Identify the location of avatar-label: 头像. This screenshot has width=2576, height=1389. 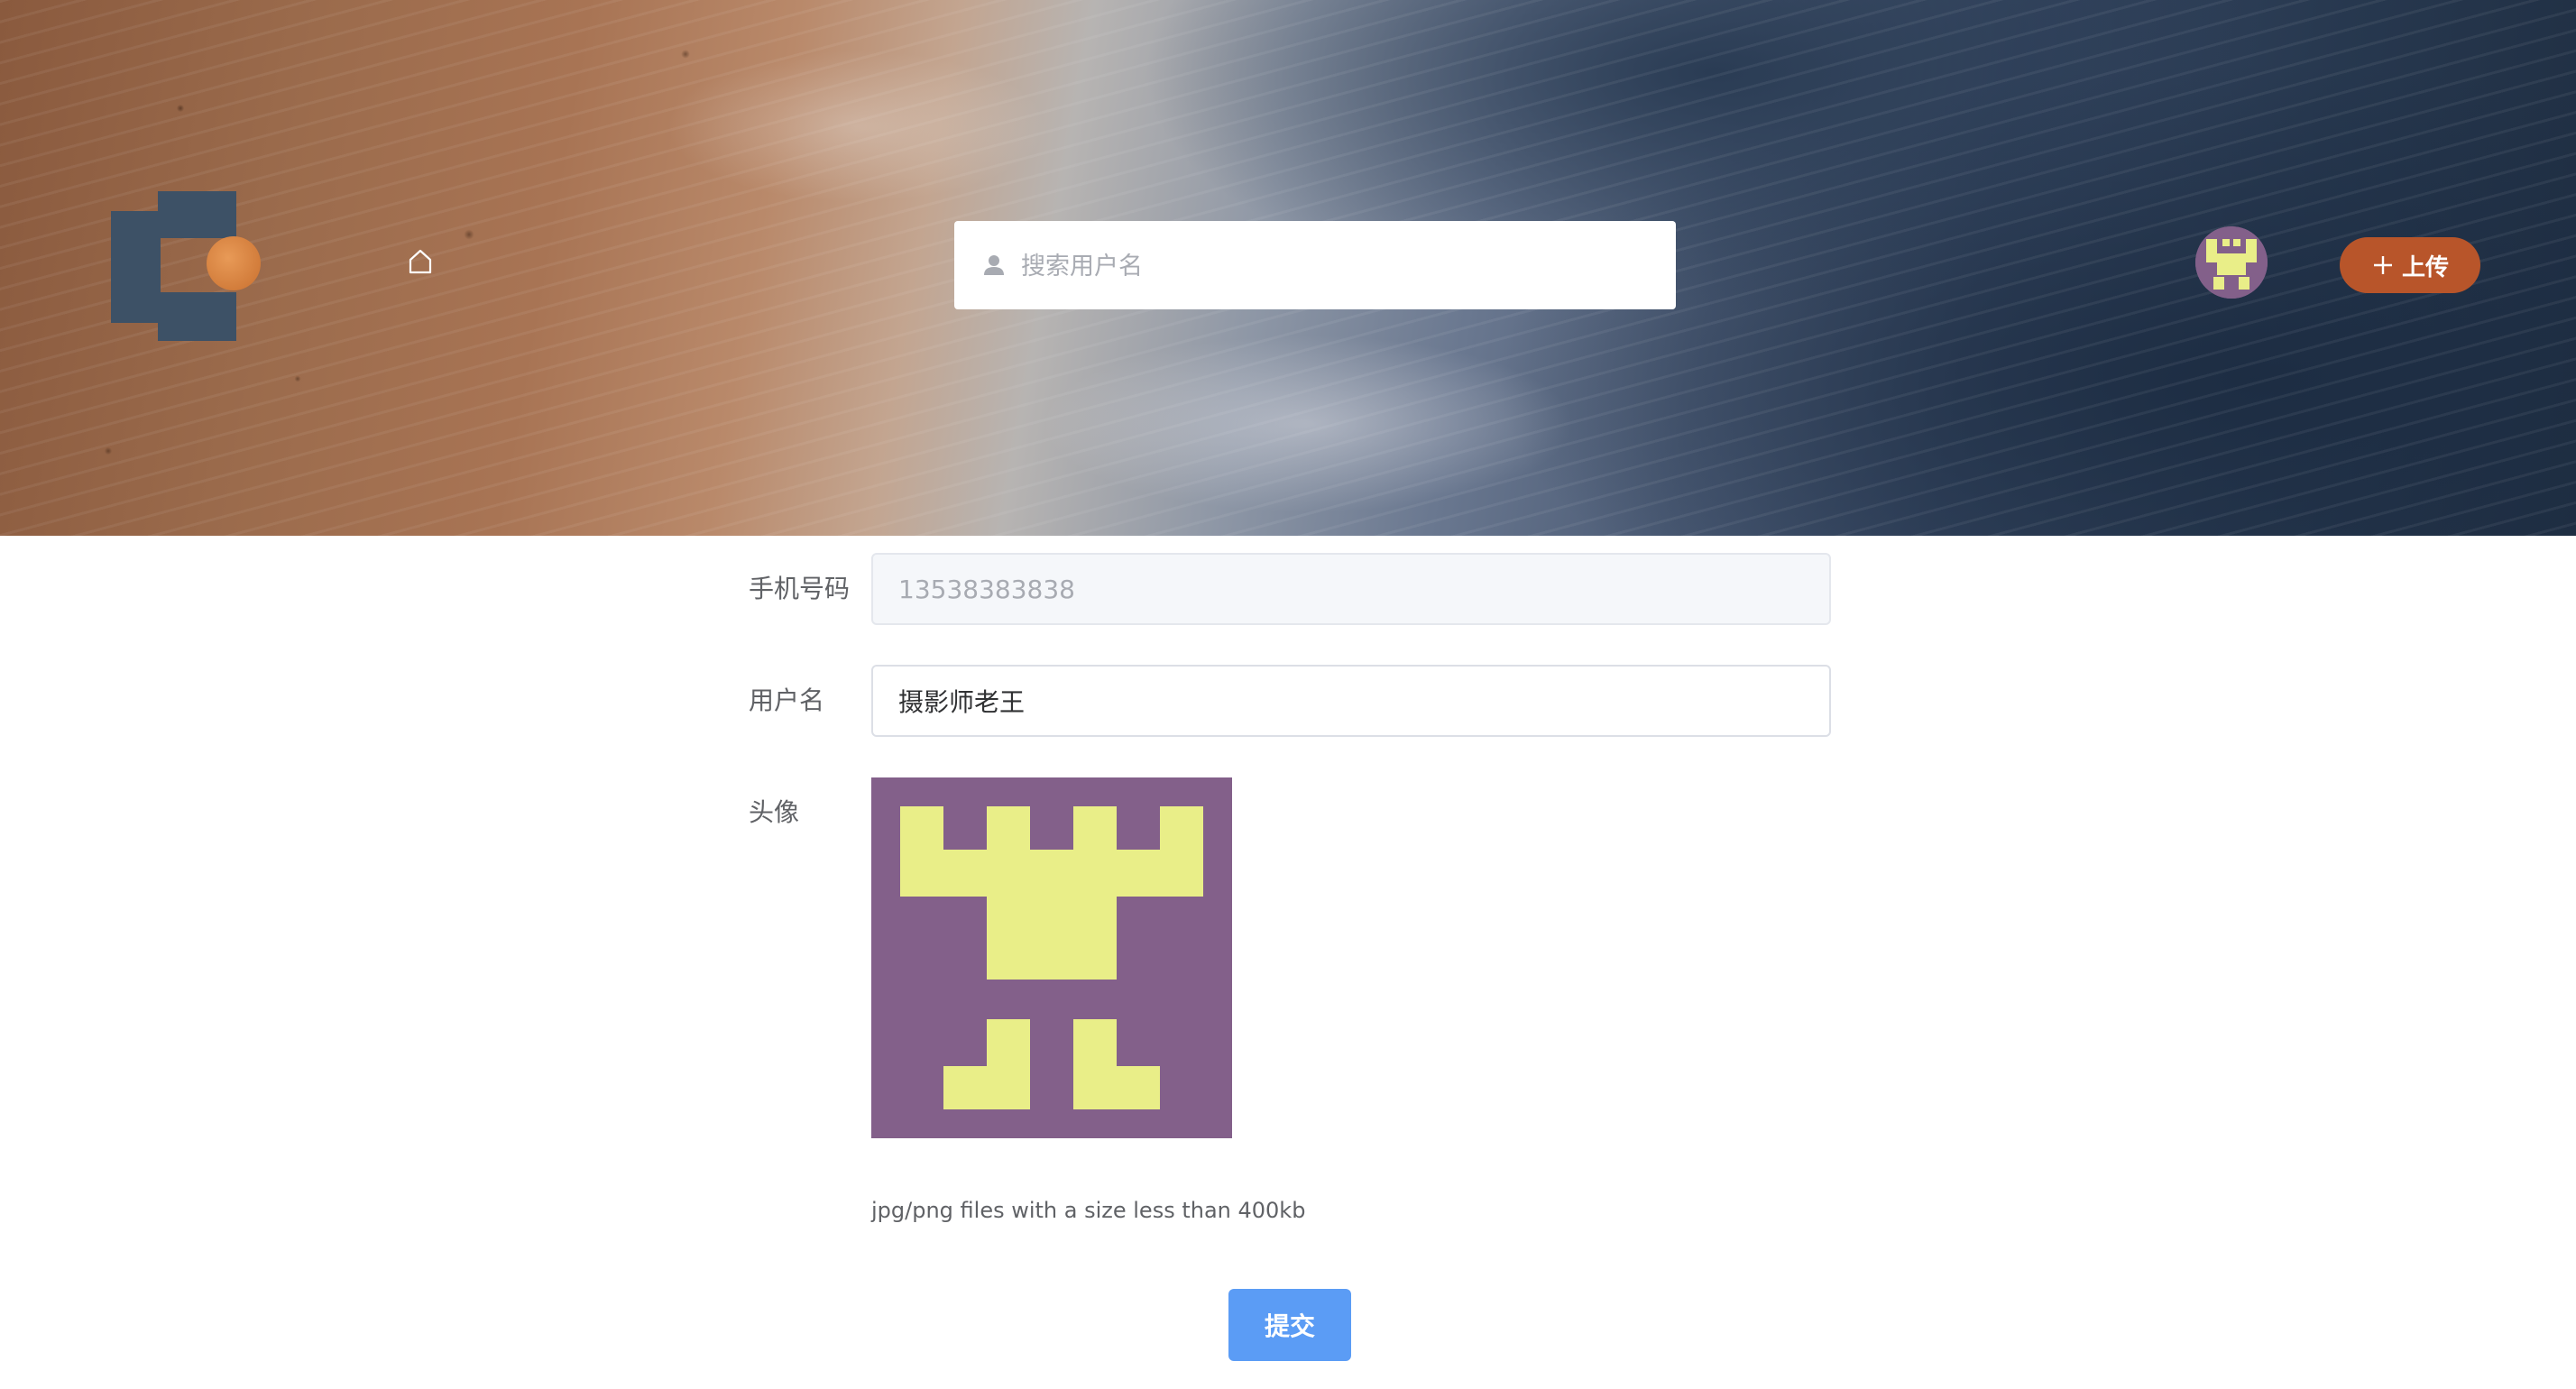
(774, 812).